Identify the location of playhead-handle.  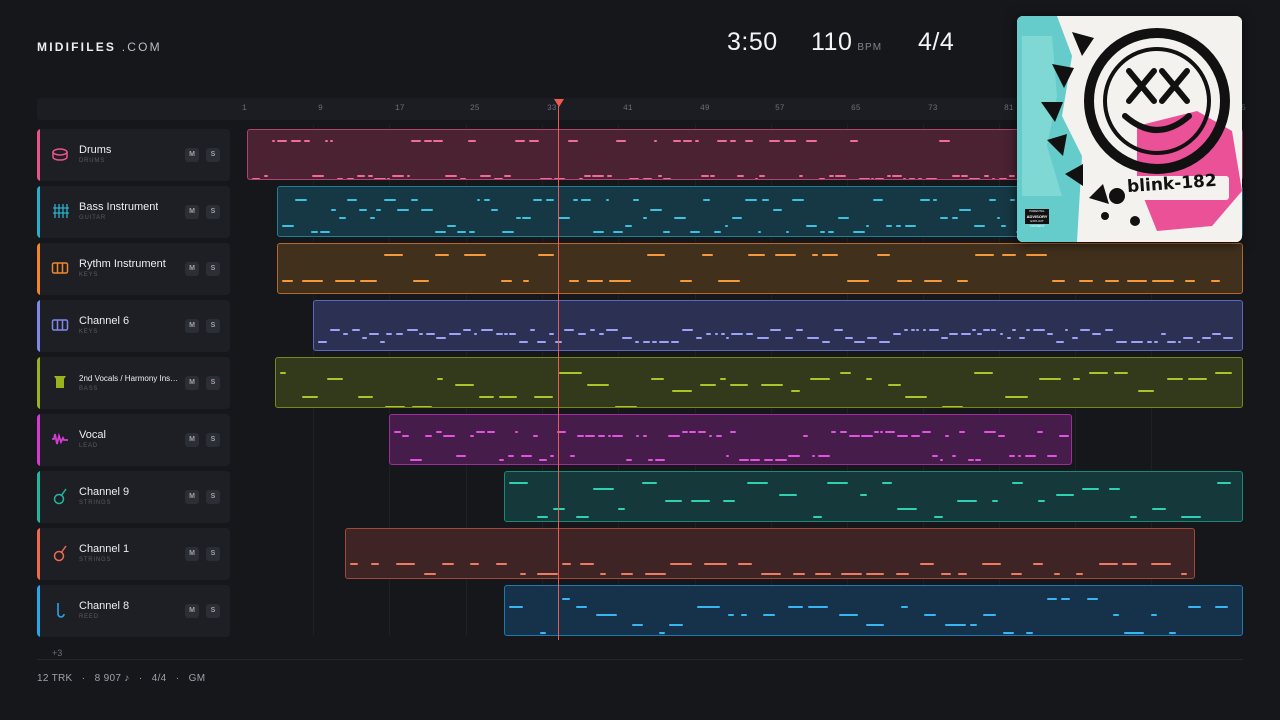
(559, 103).